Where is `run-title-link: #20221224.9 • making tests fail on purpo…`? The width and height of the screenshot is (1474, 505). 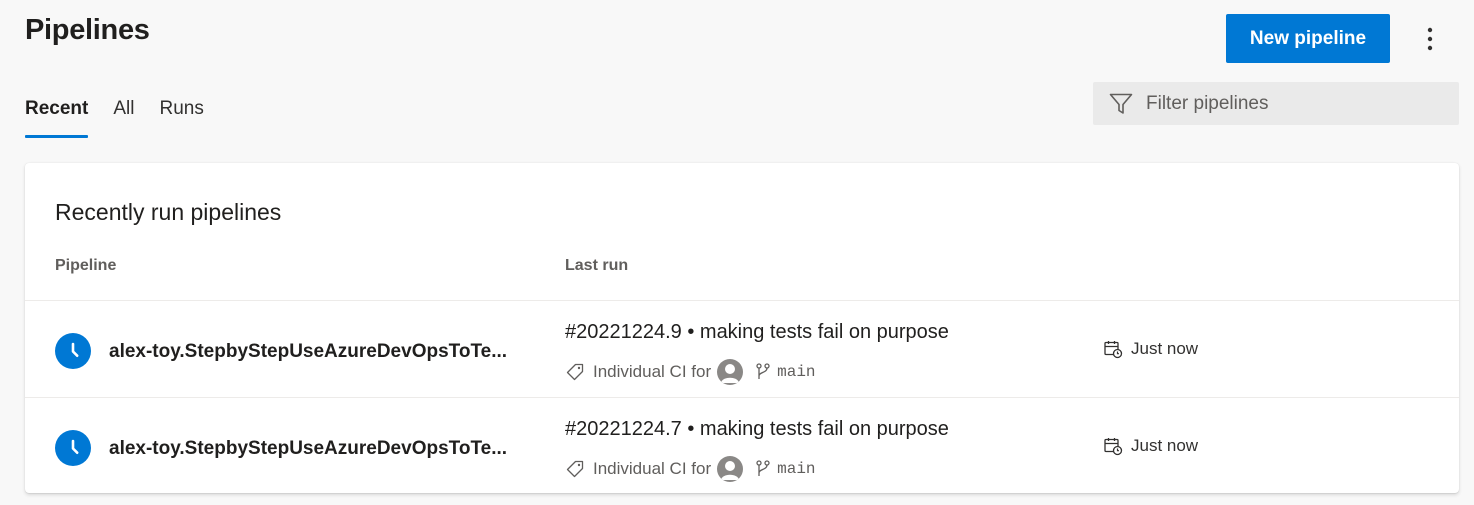
run-title-link: #20221224.9 • making tests fail on purpo… is located at coordinates (757, 332).